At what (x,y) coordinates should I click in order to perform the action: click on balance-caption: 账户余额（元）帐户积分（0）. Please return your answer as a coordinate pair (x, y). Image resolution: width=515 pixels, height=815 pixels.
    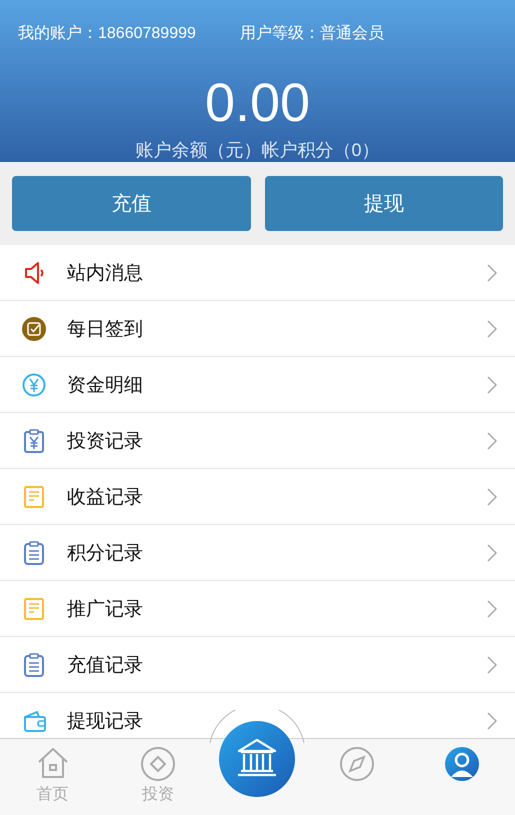
    Looking at the image, I should click on (257, 150).